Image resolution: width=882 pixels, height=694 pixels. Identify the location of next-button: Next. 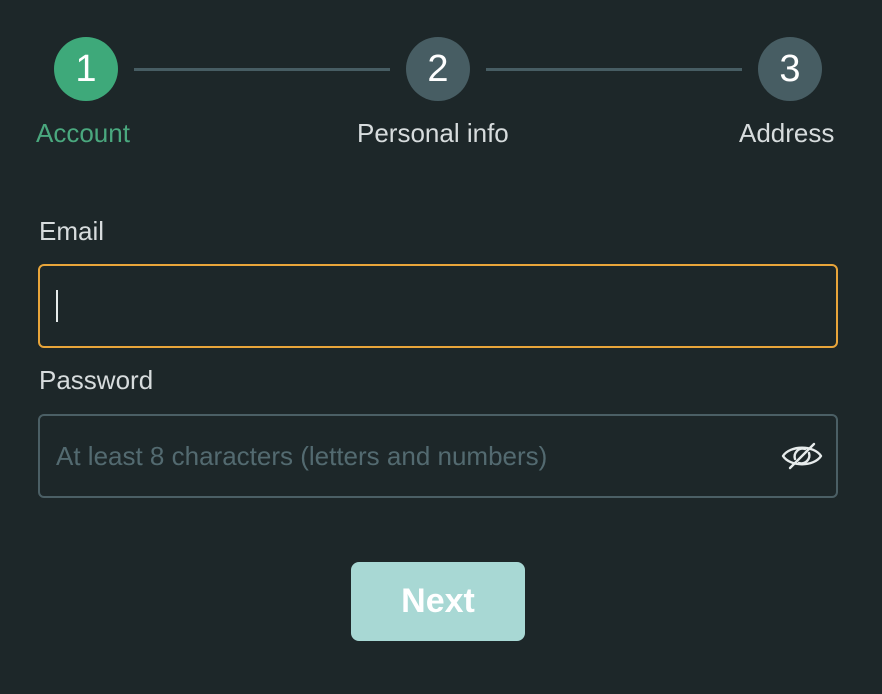
(438, 601).